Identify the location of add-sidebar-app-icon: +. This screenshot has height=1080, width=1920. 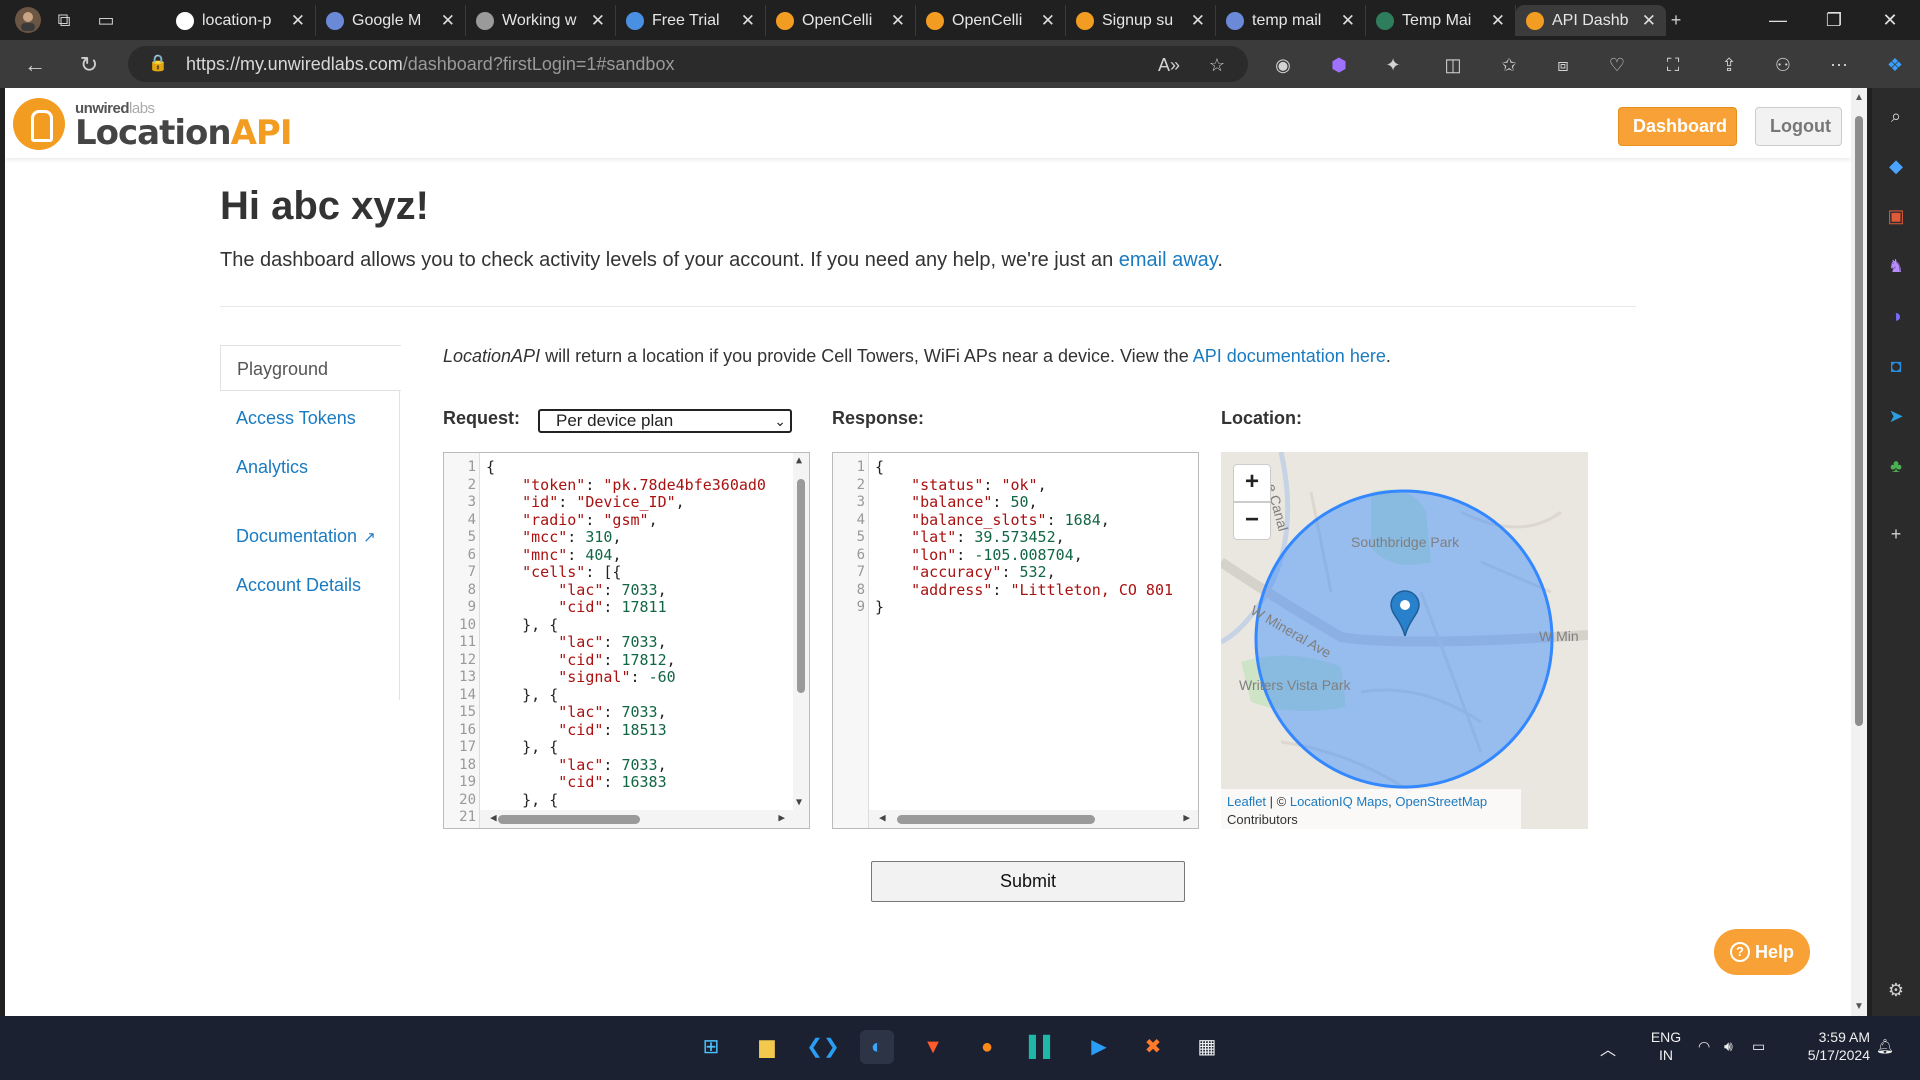
(1896, 534).